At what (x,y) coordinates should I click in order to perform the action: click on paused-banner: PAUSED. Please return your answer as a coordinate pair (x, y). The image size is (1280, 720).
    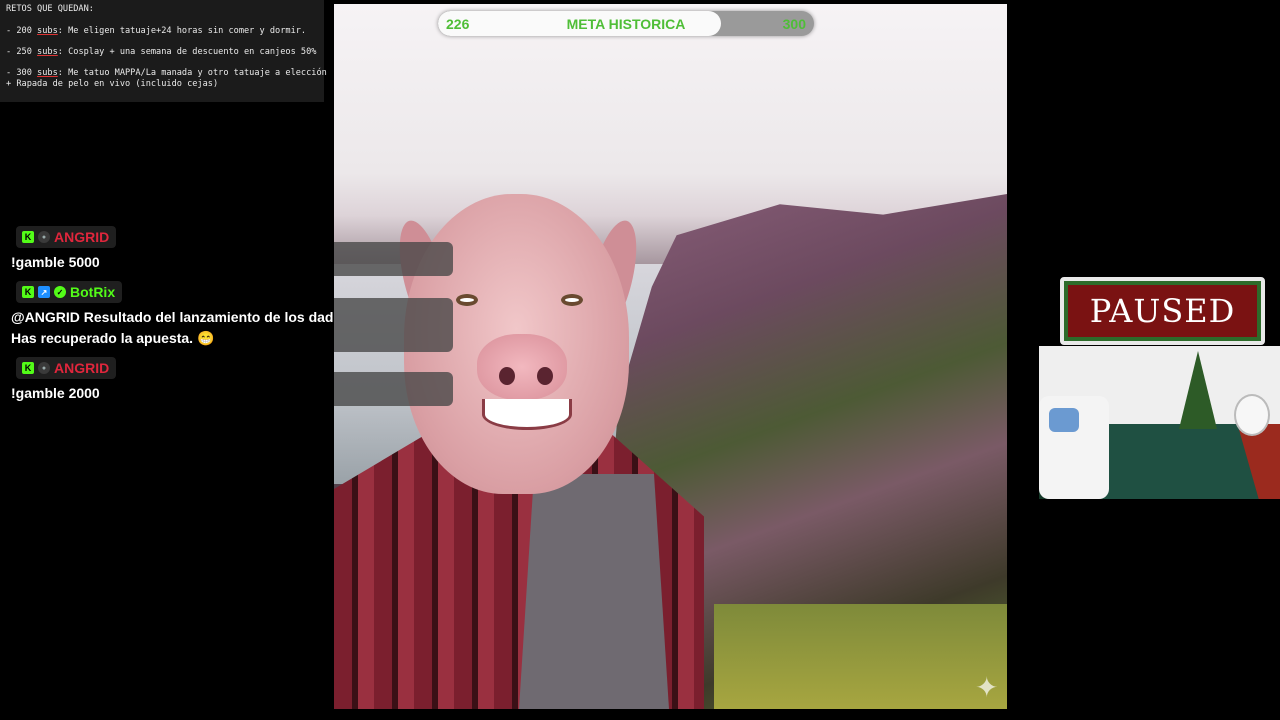
    Looking at the image, I should click on (1162, 311).